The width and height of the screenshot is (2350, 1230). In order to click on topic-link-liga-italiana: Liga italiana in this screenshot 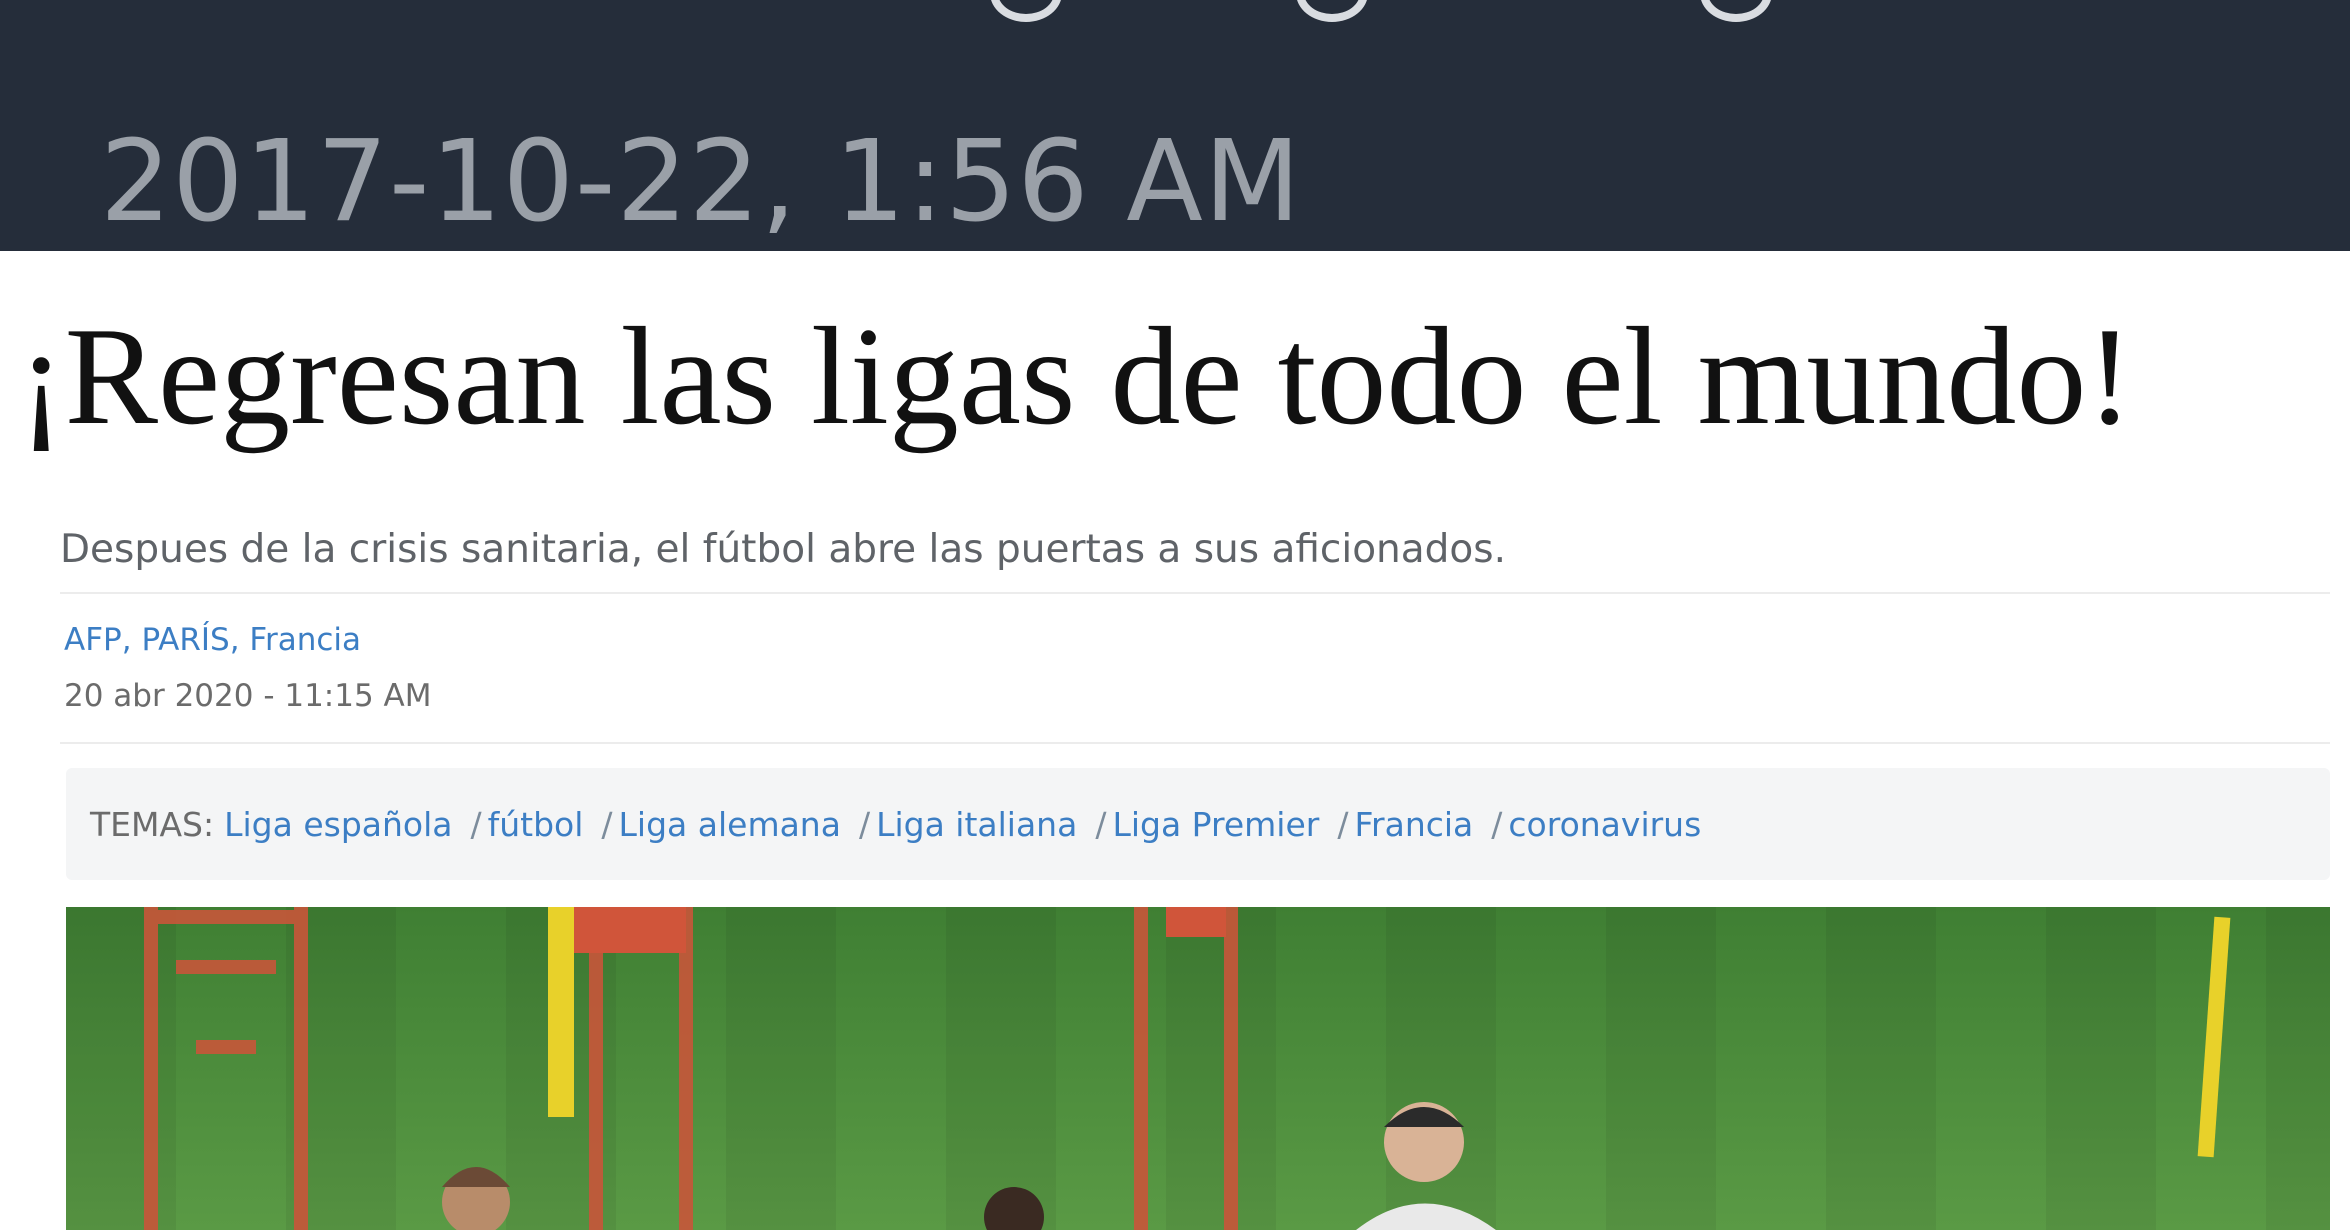, I will do `click(976, 824)`.